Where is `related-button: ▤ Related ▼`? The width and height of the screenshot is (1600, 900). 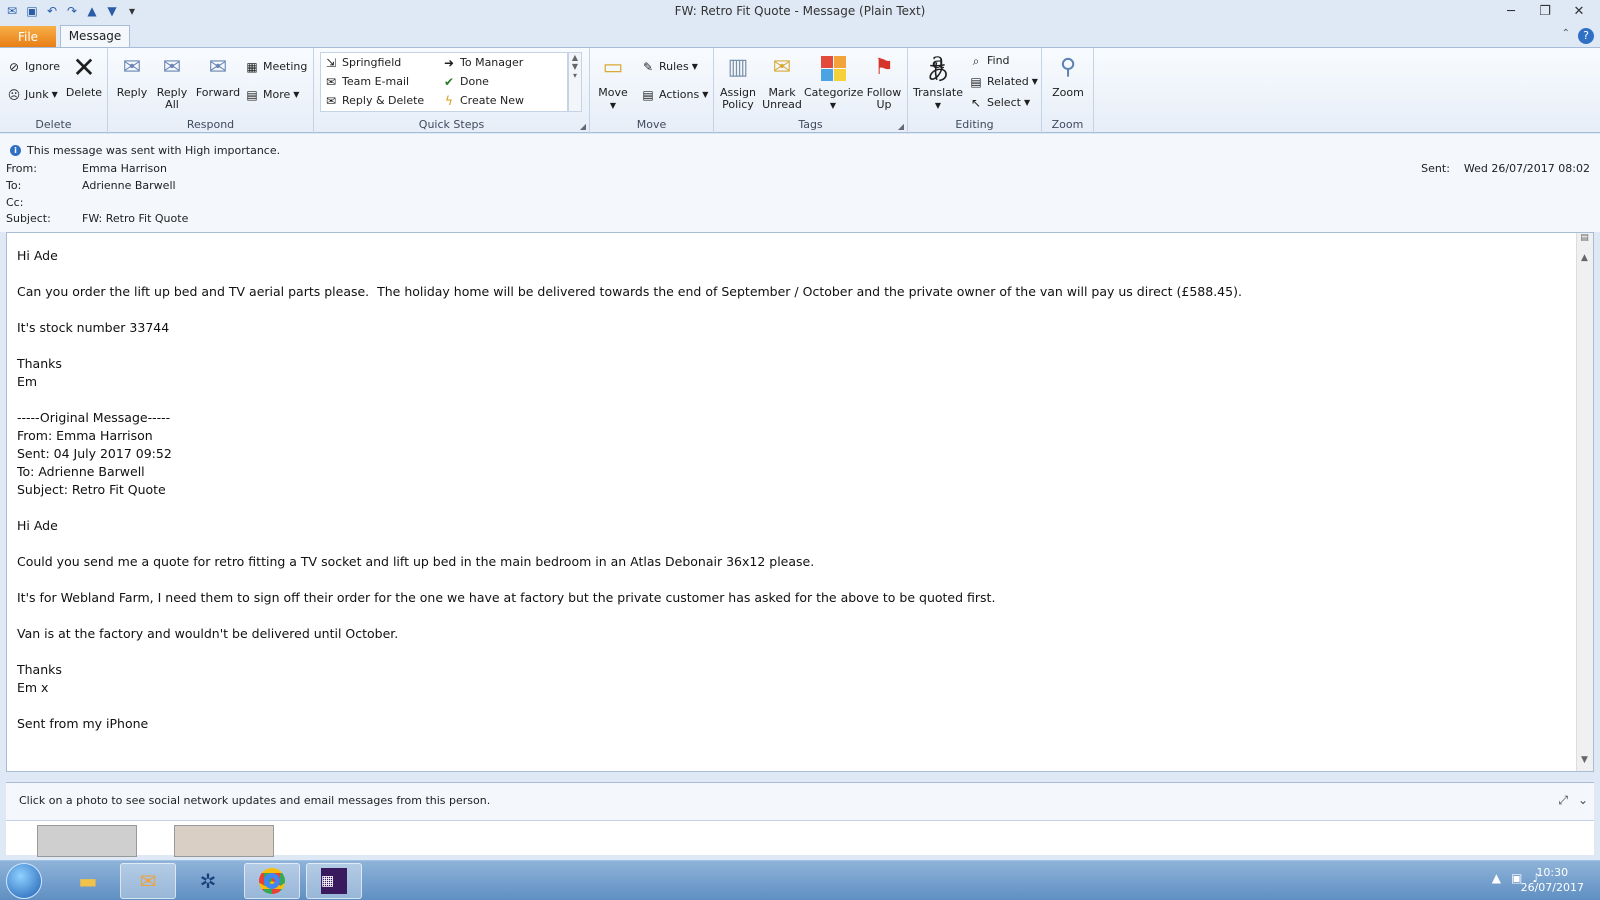
related-button: ▤ Related ▼ is located at coordinates (1003, 82).